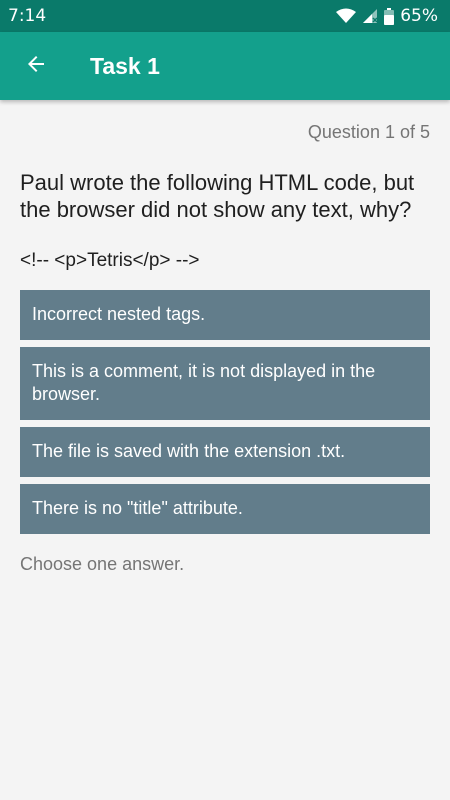 The width and height of the screenshot is (450, 800). Describe the element at coordinates (225, 66) in the screenshot. I see `app-bar: Task 1` at that location.